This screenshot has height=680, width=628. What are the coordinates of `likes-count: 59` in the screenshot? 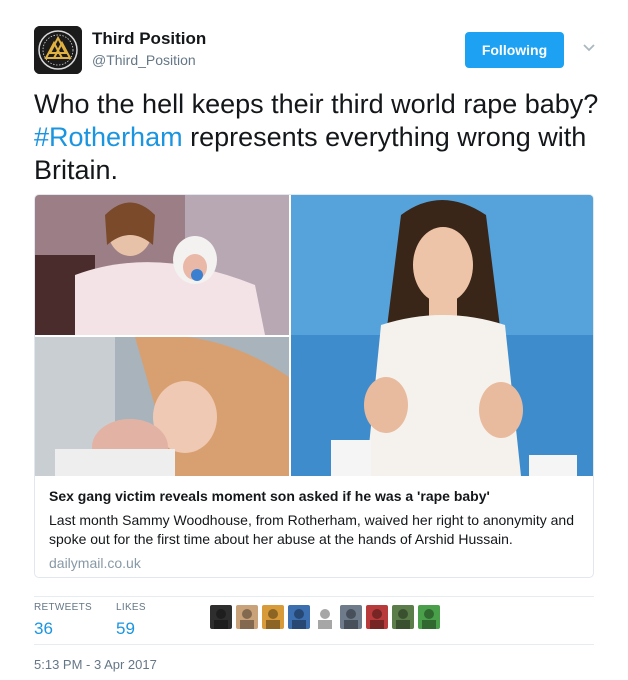 It's located at (131, 629).